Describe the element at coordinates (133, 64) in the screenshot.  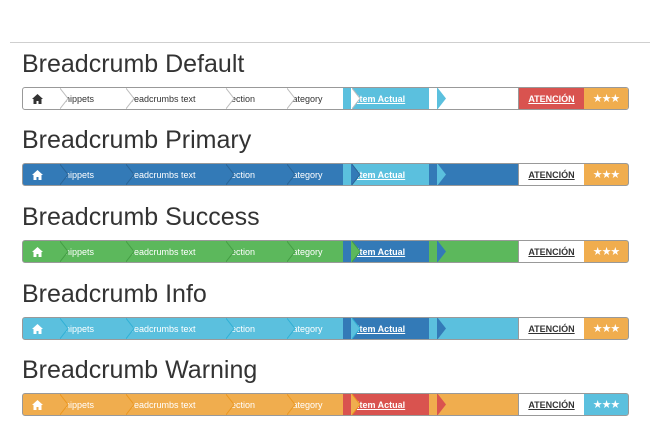
I see `section-heading: Breadcrumb Default` at that location.